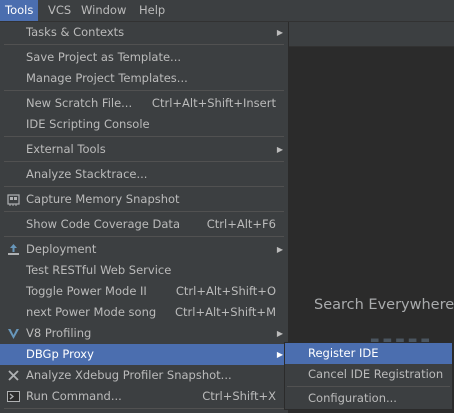  Describe the element at coordinates (103, 224) in the screenshot. I see `menu-item-label: Show Code Coverage Data` at that location.